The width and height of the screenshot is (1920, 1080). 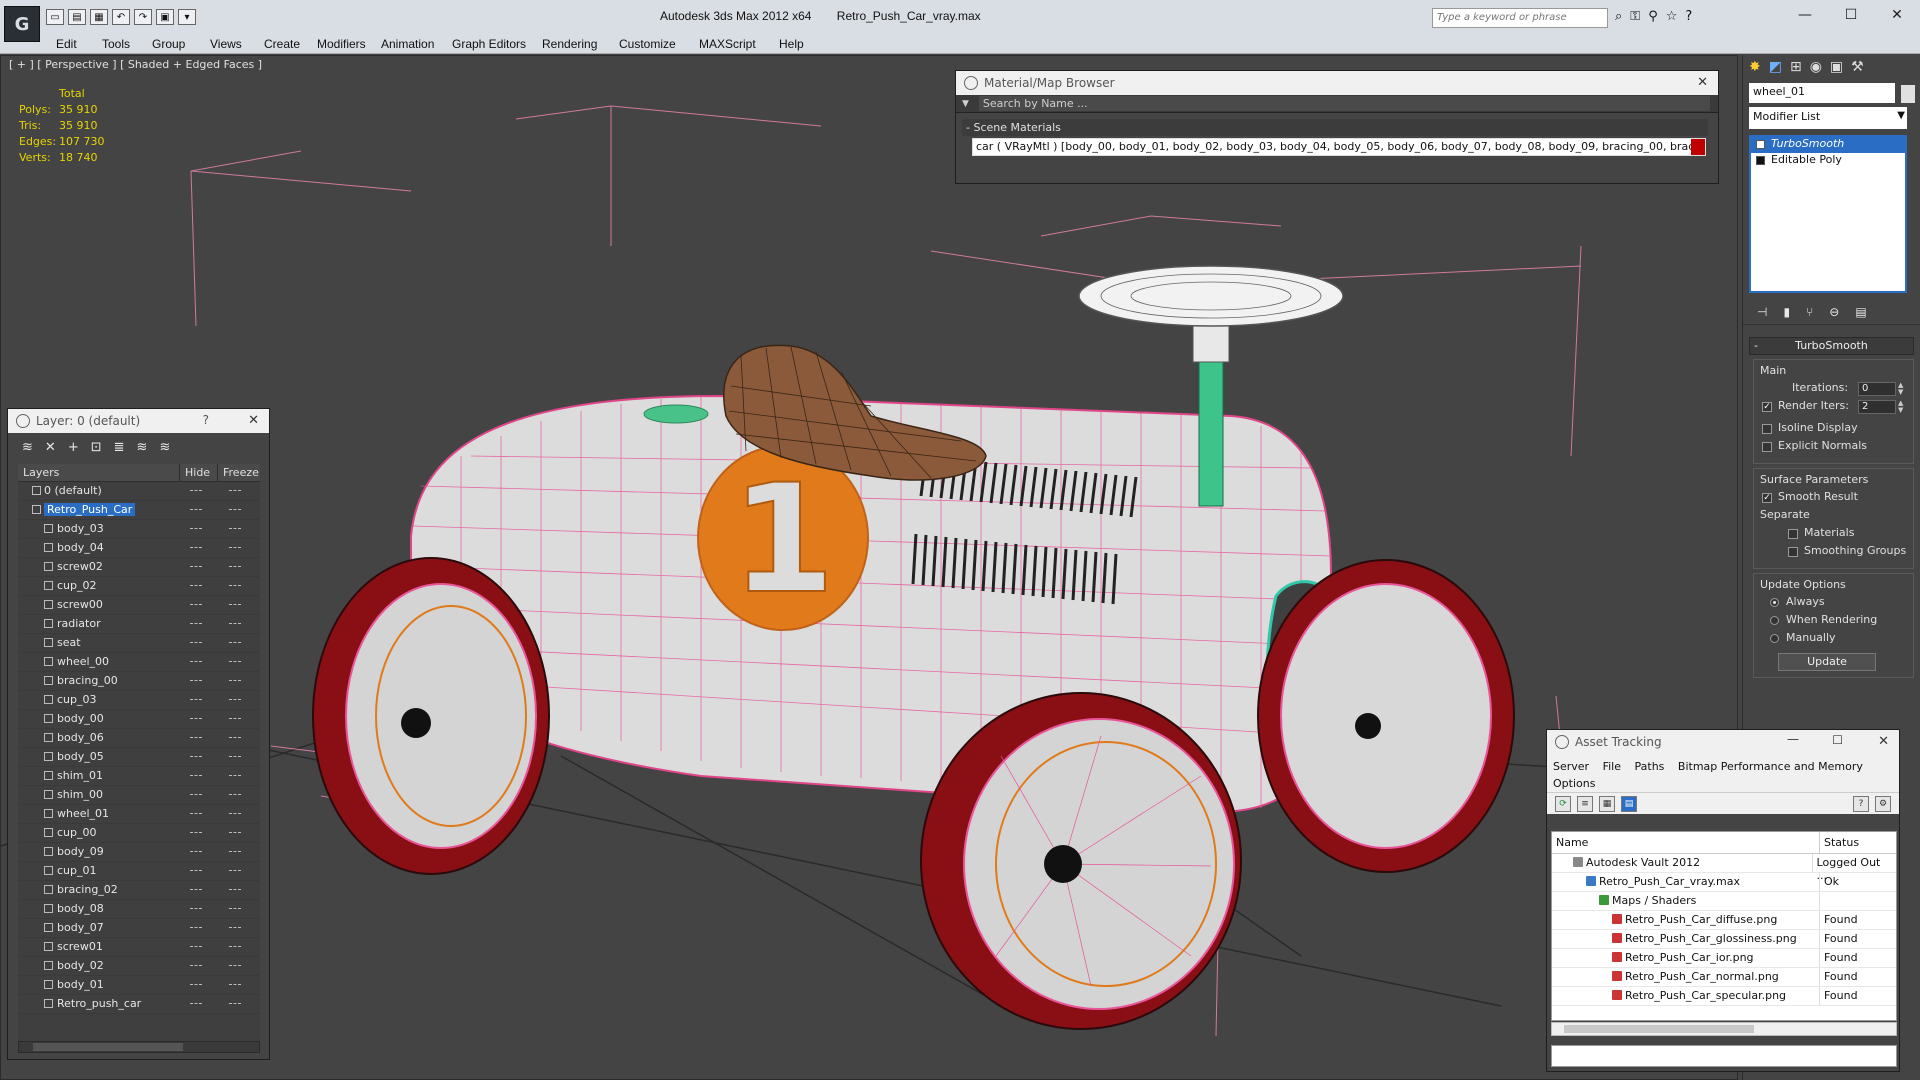 I want to click on pin-stack-icon: ⊣, so click(x=1762, y=312).